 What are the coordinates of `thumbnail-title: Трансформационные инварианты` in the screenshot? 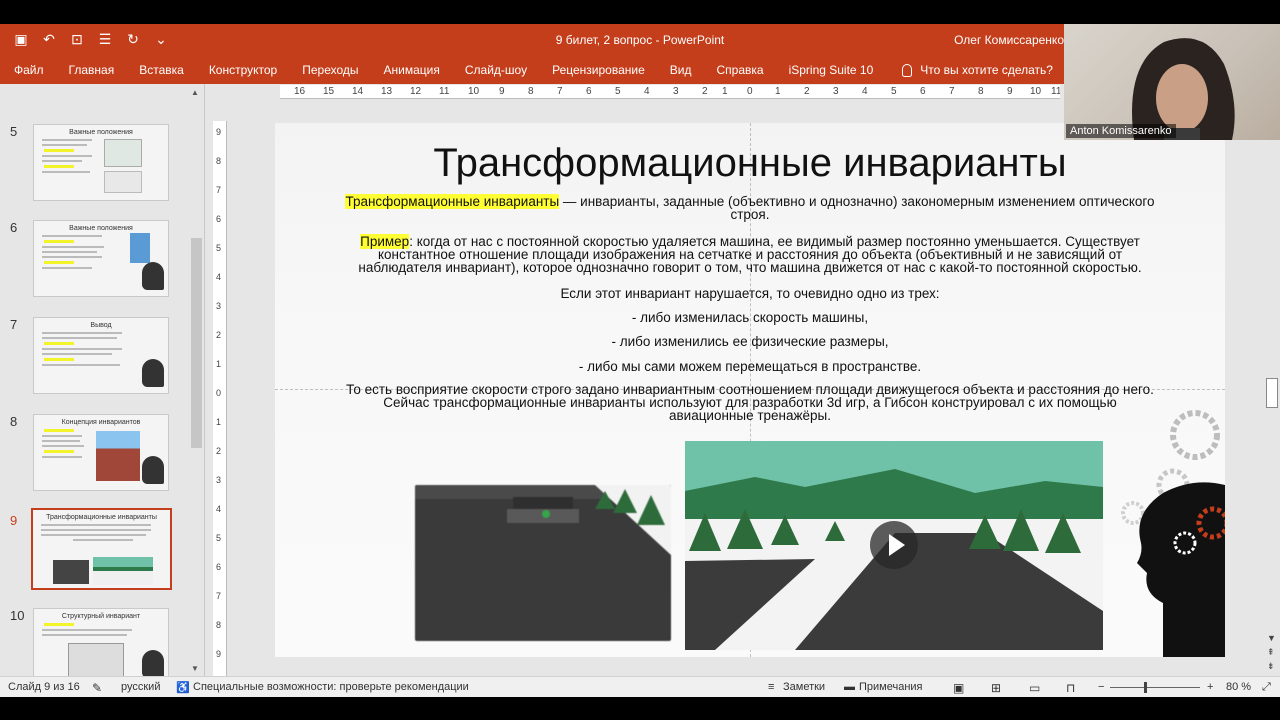 It's located at (101, 517).